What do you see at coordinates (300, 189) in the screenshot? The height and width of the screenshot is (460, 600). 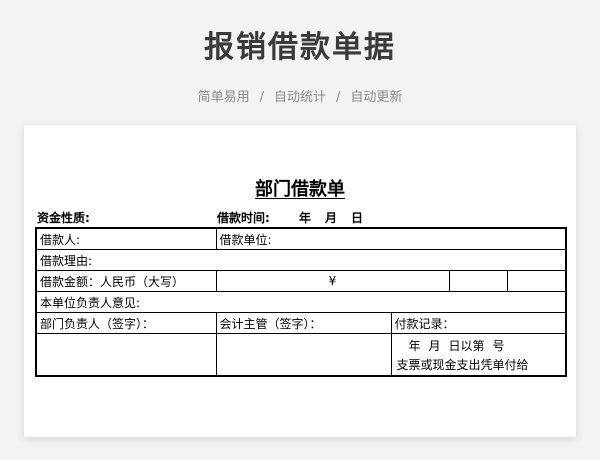 I see `form-title: 部门借款单` at bounding box center [300, 189].